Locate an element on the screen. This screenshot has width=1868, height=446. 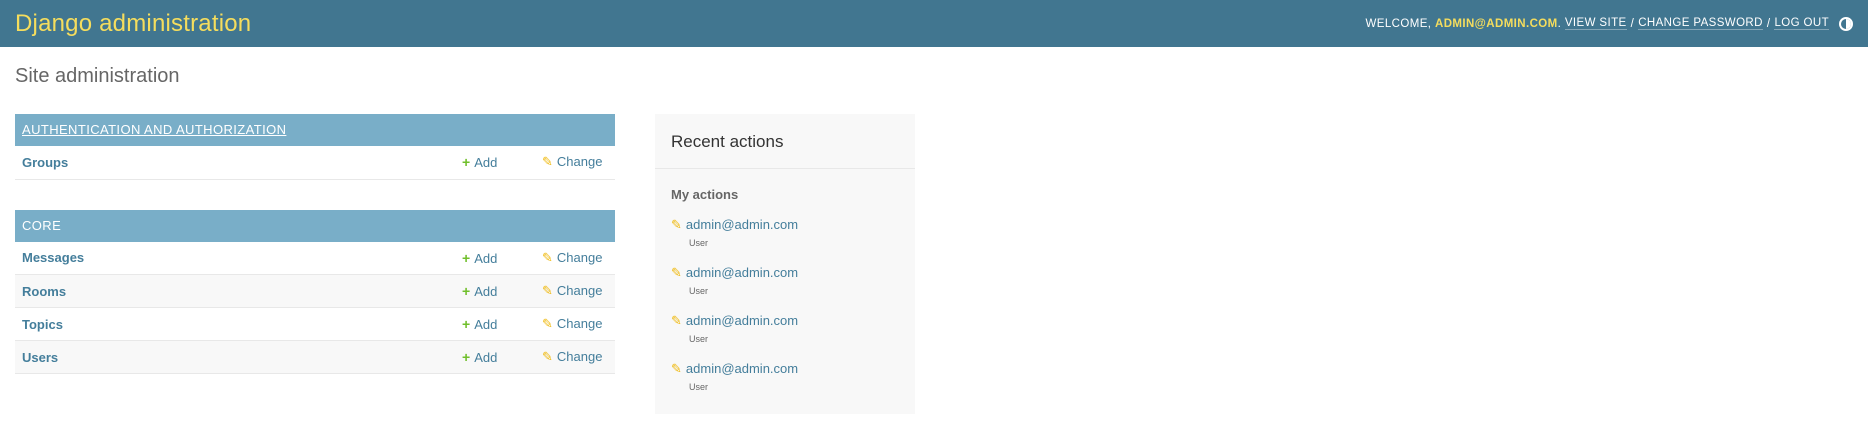
table-row: Rooms + Add ✎ Change is located at coordinates (315, 291).